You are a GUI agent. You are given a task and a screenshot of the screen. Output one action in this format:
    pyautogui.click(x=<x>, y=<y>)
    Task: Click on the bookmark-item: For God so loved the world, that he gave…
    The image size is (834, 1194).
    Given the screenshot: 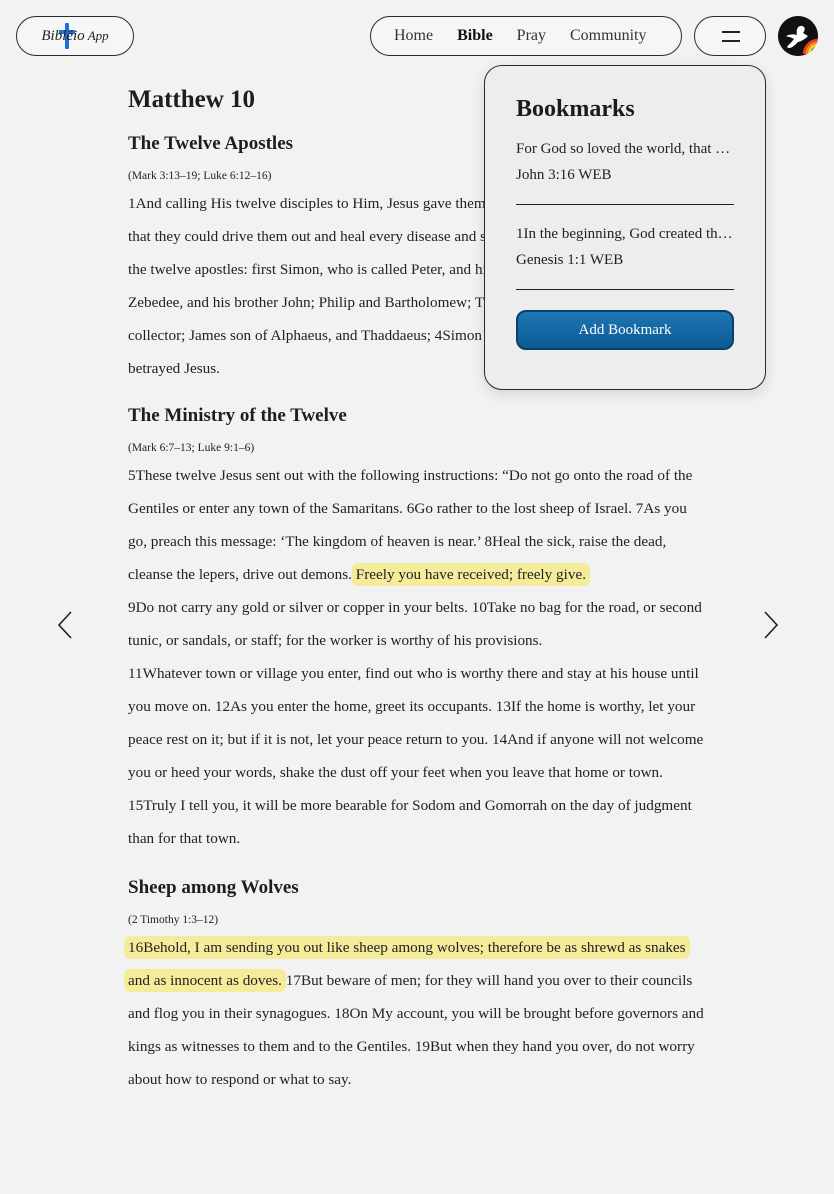 What is the action you would take?
    pyautogui.click(x=625, y=164)
    